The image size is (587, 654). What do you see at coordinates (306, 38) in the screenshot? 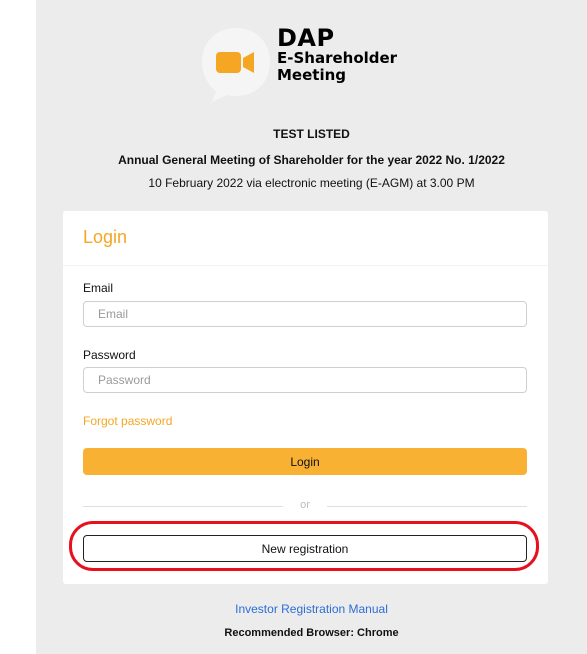
I see `logo-title: DAP` at bounding box center [306, 38].